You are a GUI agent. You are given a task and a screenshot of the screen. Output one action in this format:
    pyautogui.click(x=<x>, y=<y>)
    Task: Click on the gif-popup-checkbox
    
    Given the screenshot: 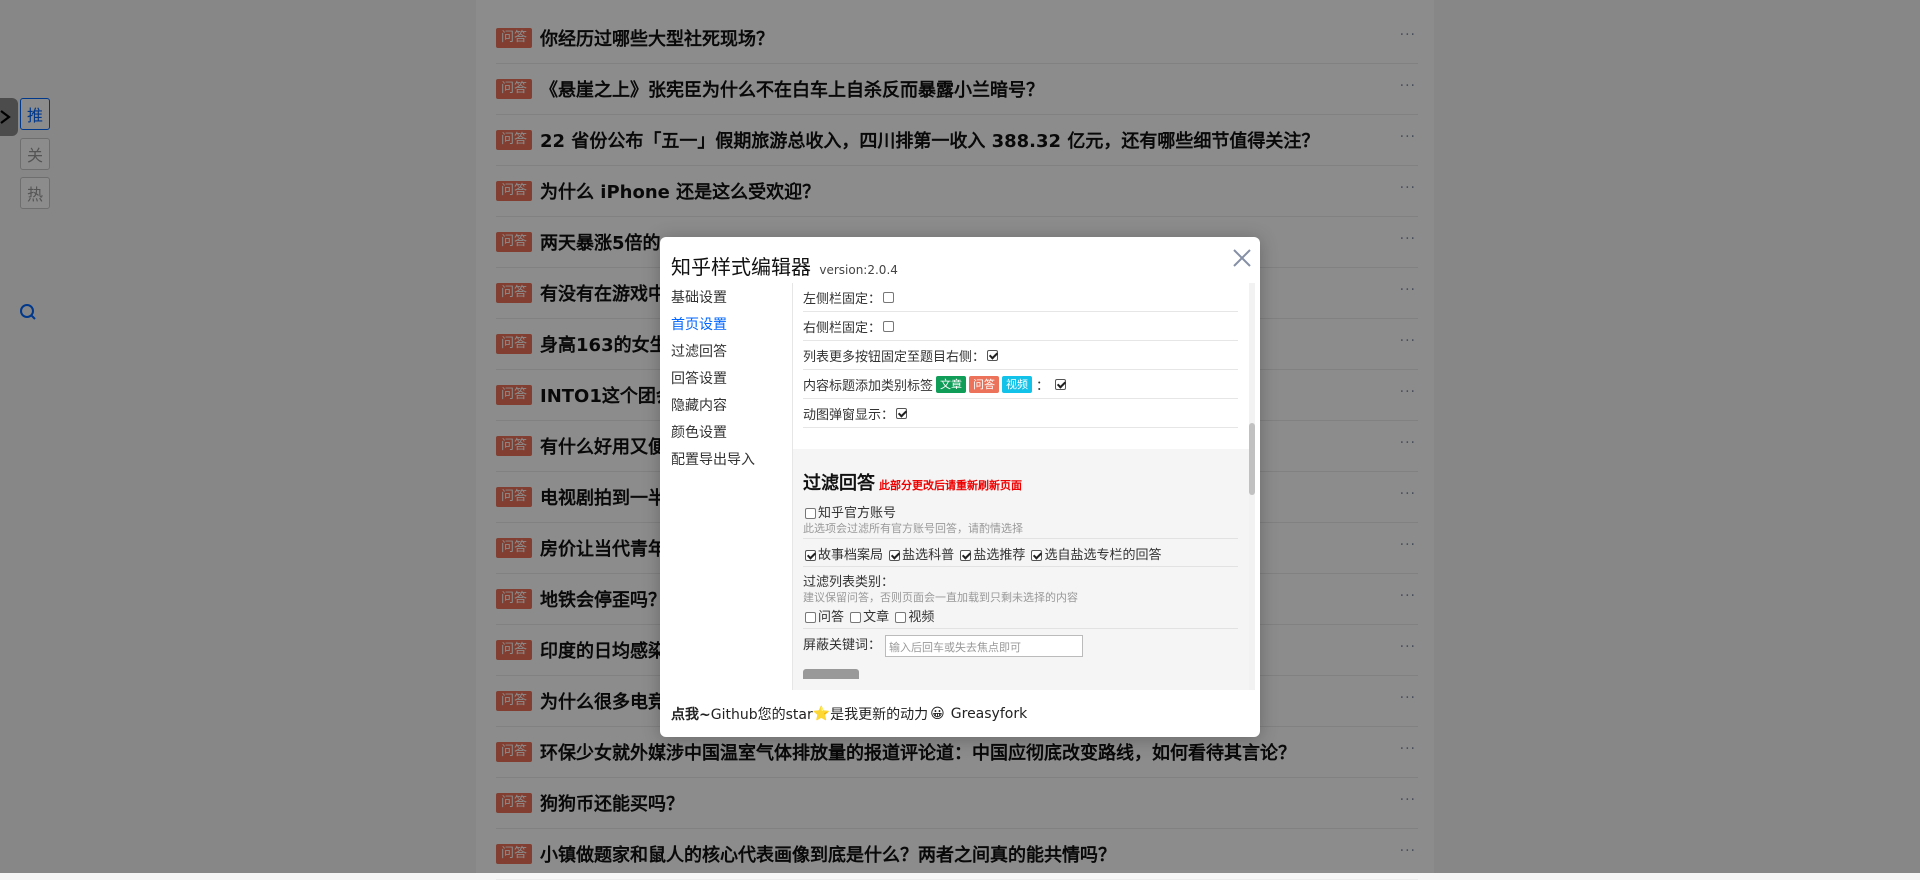 What is the action you would take?
    pyautogui.click(x=902, y=413)
    